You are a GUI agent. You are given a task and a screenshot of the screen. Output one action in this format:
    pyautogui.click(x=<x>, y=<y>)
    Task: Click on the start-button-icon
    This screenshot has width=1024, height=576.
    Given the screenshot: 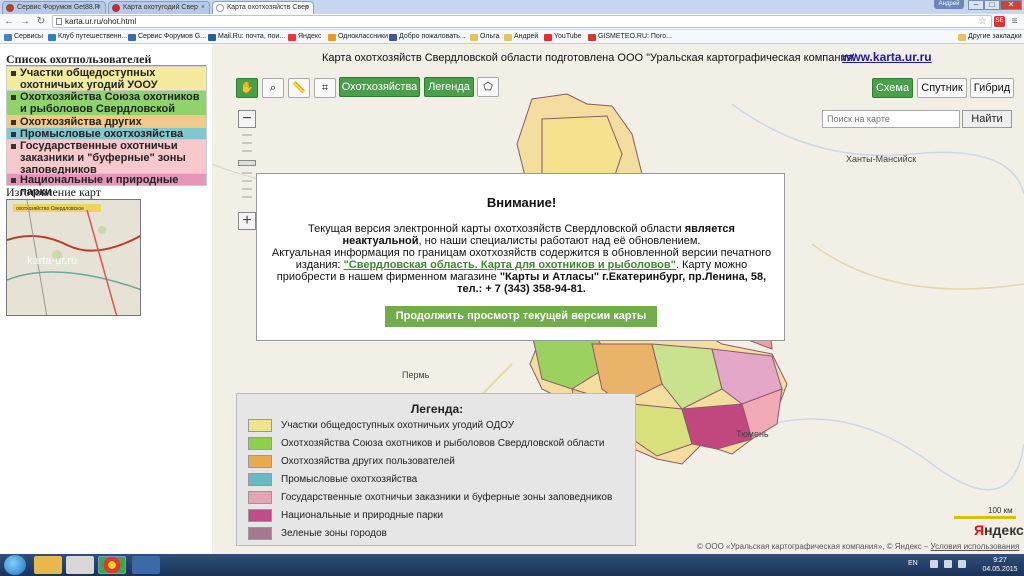 What is the action you would take?
    pyautogui.click(x=15, y=565)
    